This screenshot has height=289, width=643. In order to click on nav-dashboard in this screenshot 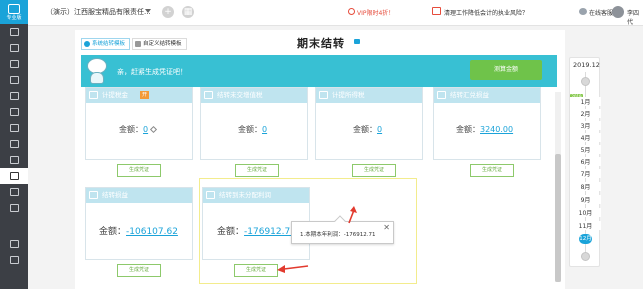, I will do `click(14, 32)`.